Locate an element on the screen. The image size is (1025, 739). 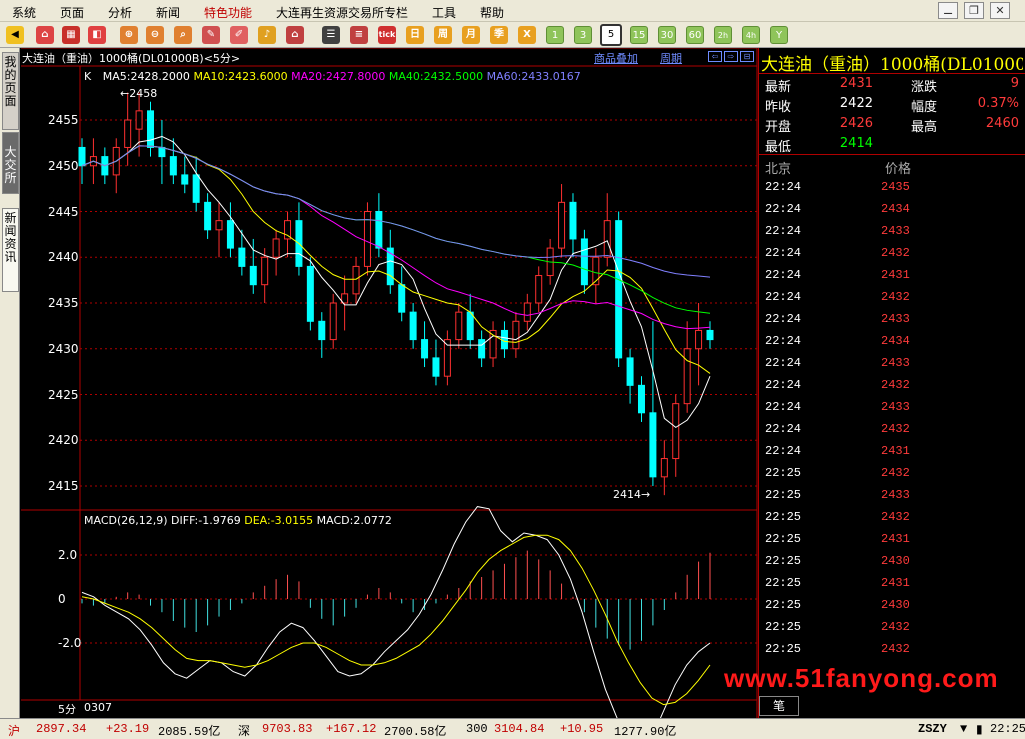
chart-icon: ◧ is located at coordinates (97, 35).